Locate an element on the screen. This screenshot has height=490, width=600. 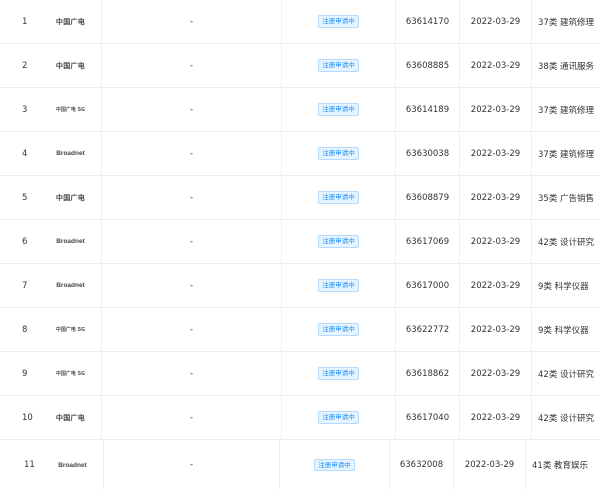
trademark-class: 38类 通讯服务 is located at coordinates (566, 66).